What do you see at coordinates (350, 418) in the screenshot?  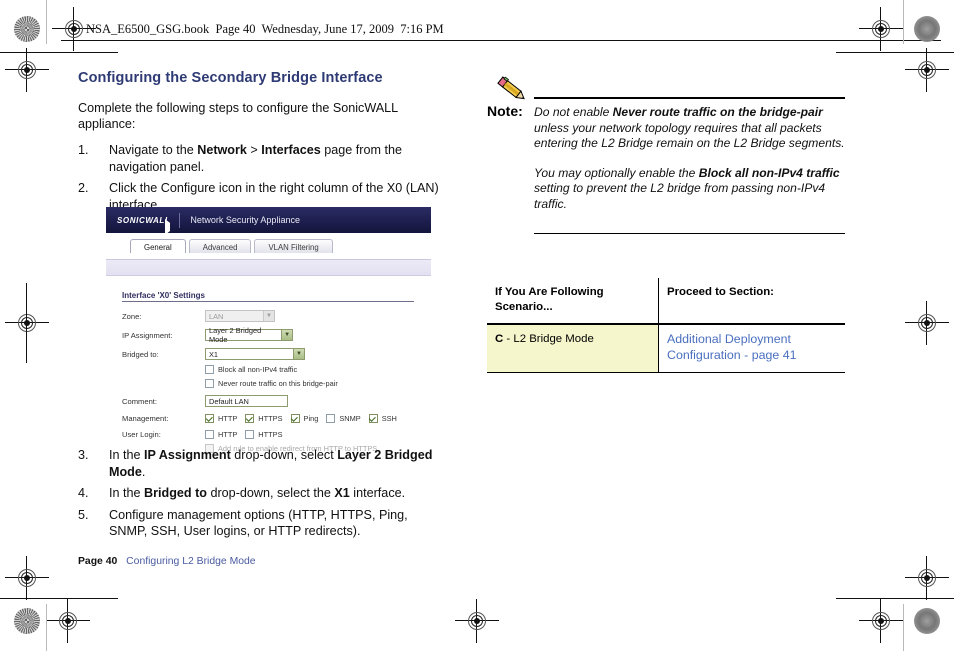 I see `option-label: SNMP` at bounding box center [350, 418].